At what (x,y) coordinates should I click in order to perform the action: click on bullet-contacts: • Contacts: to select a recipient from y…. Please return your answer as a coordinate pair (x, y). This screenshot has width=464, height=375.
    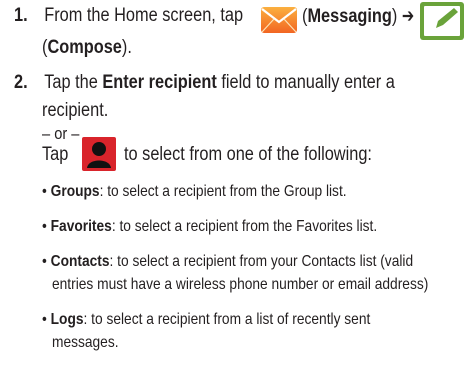
    Looking at the image, I should click on (228, 261).